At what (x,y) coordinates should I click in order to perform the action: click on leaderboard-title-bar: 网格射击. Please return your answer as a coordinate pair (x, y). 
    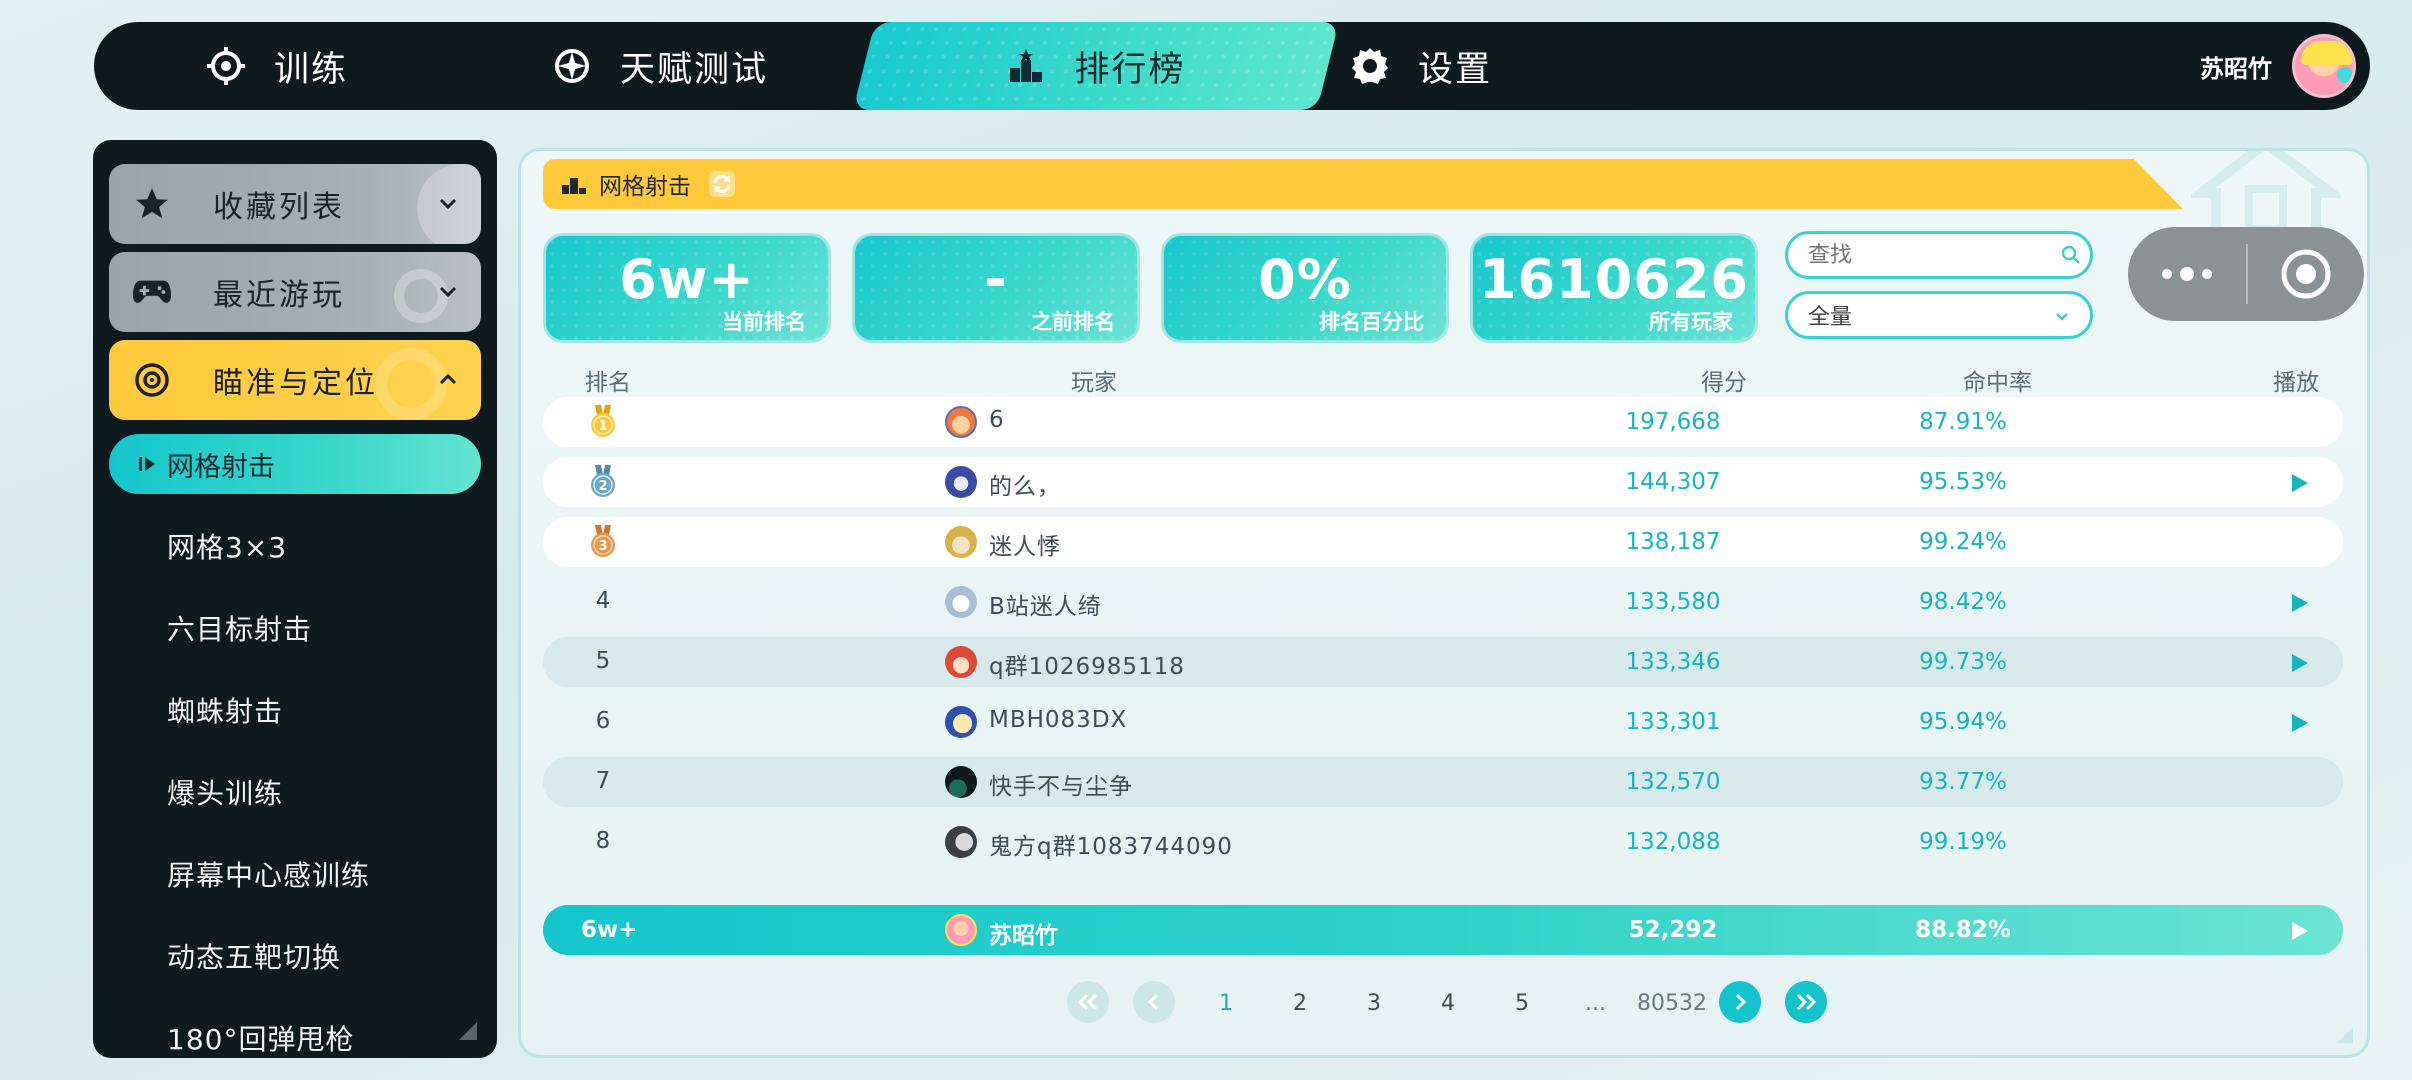
    Looking at the image, I should click on (1363, 184).